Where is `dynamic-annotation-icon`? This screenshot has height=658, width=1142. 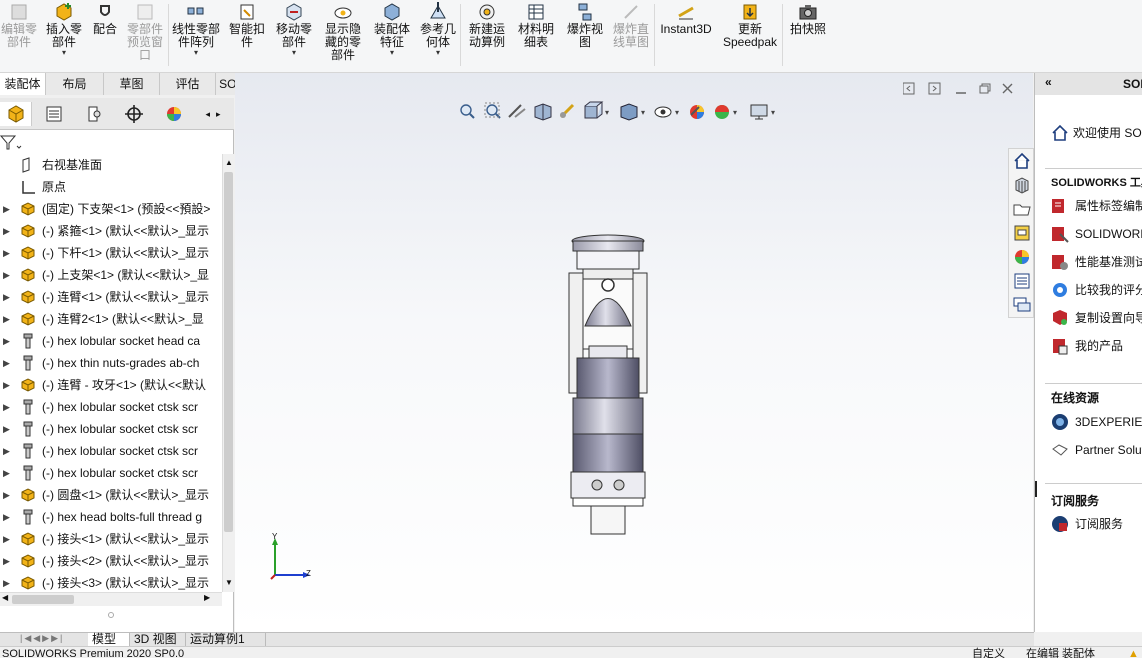
dynamic-annotation-icon is located at coordinates (567, 111).